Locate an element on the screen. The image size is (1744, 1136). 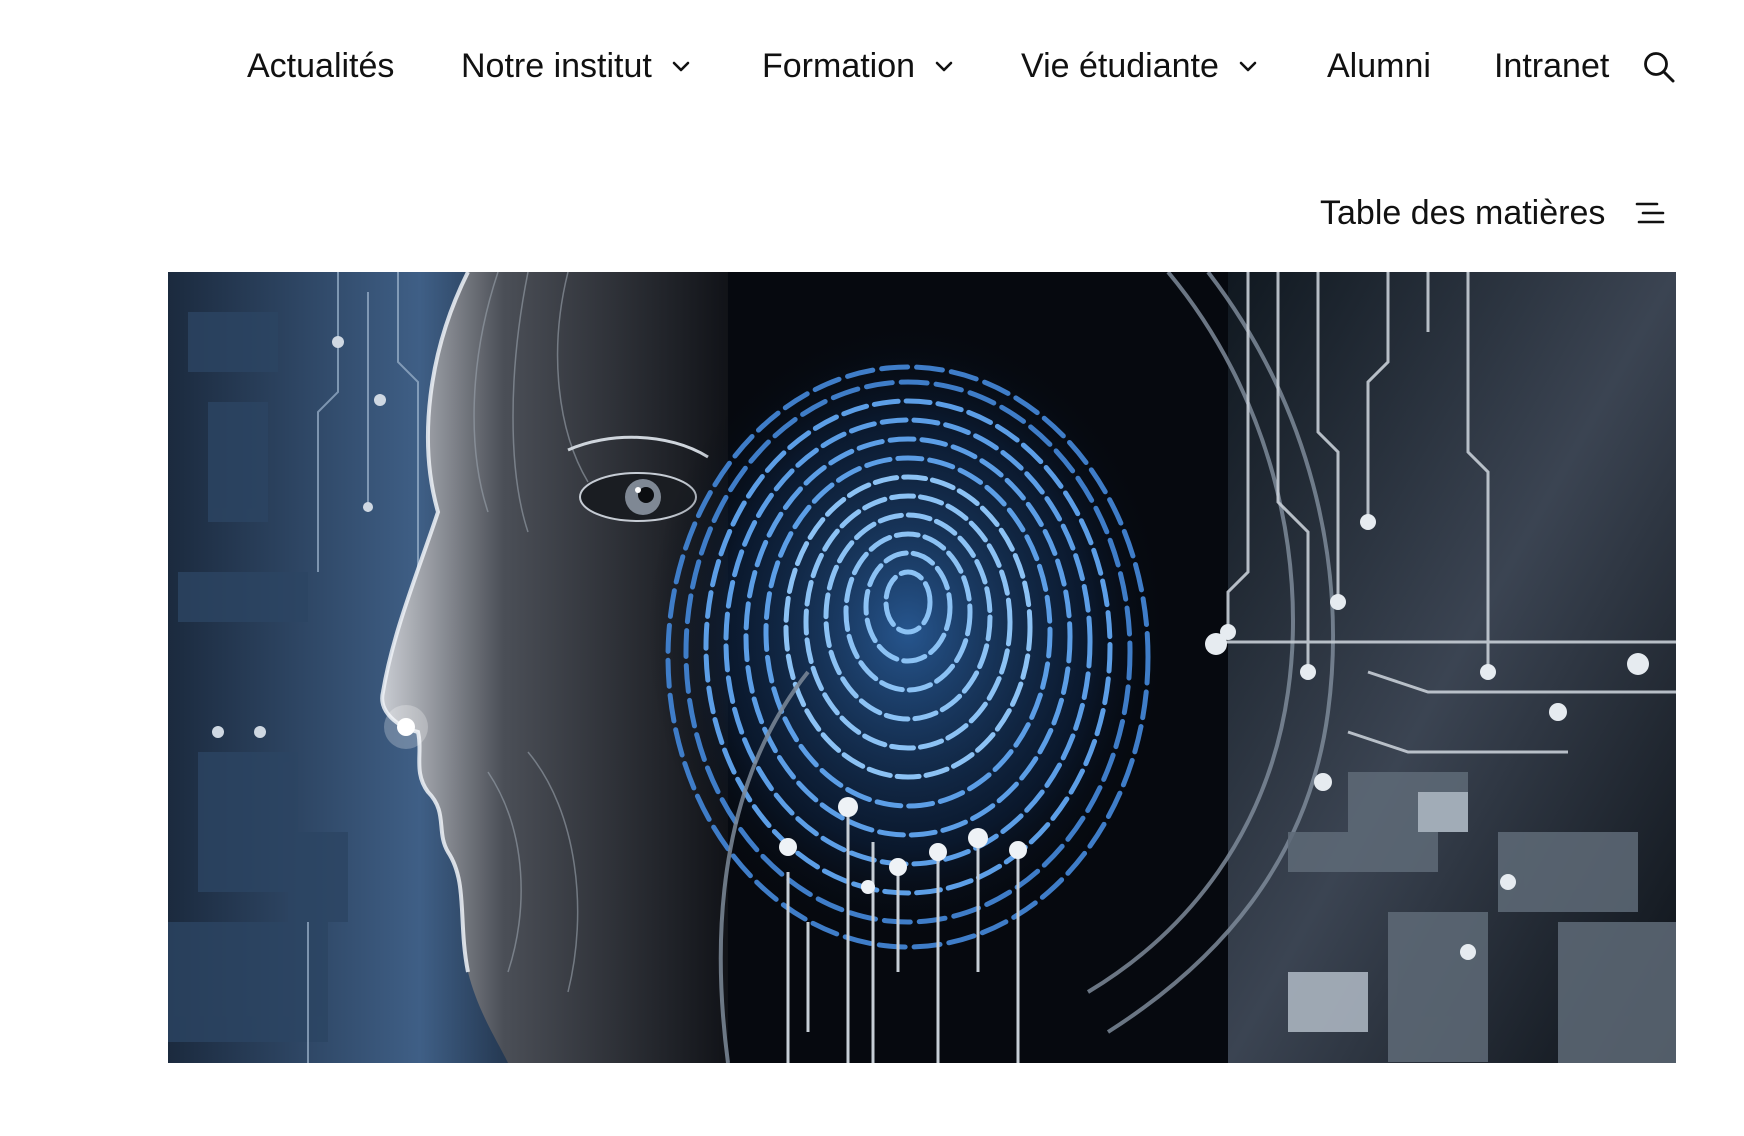
nav-item-actualites: Actualités is located at coordinates (320, 66).